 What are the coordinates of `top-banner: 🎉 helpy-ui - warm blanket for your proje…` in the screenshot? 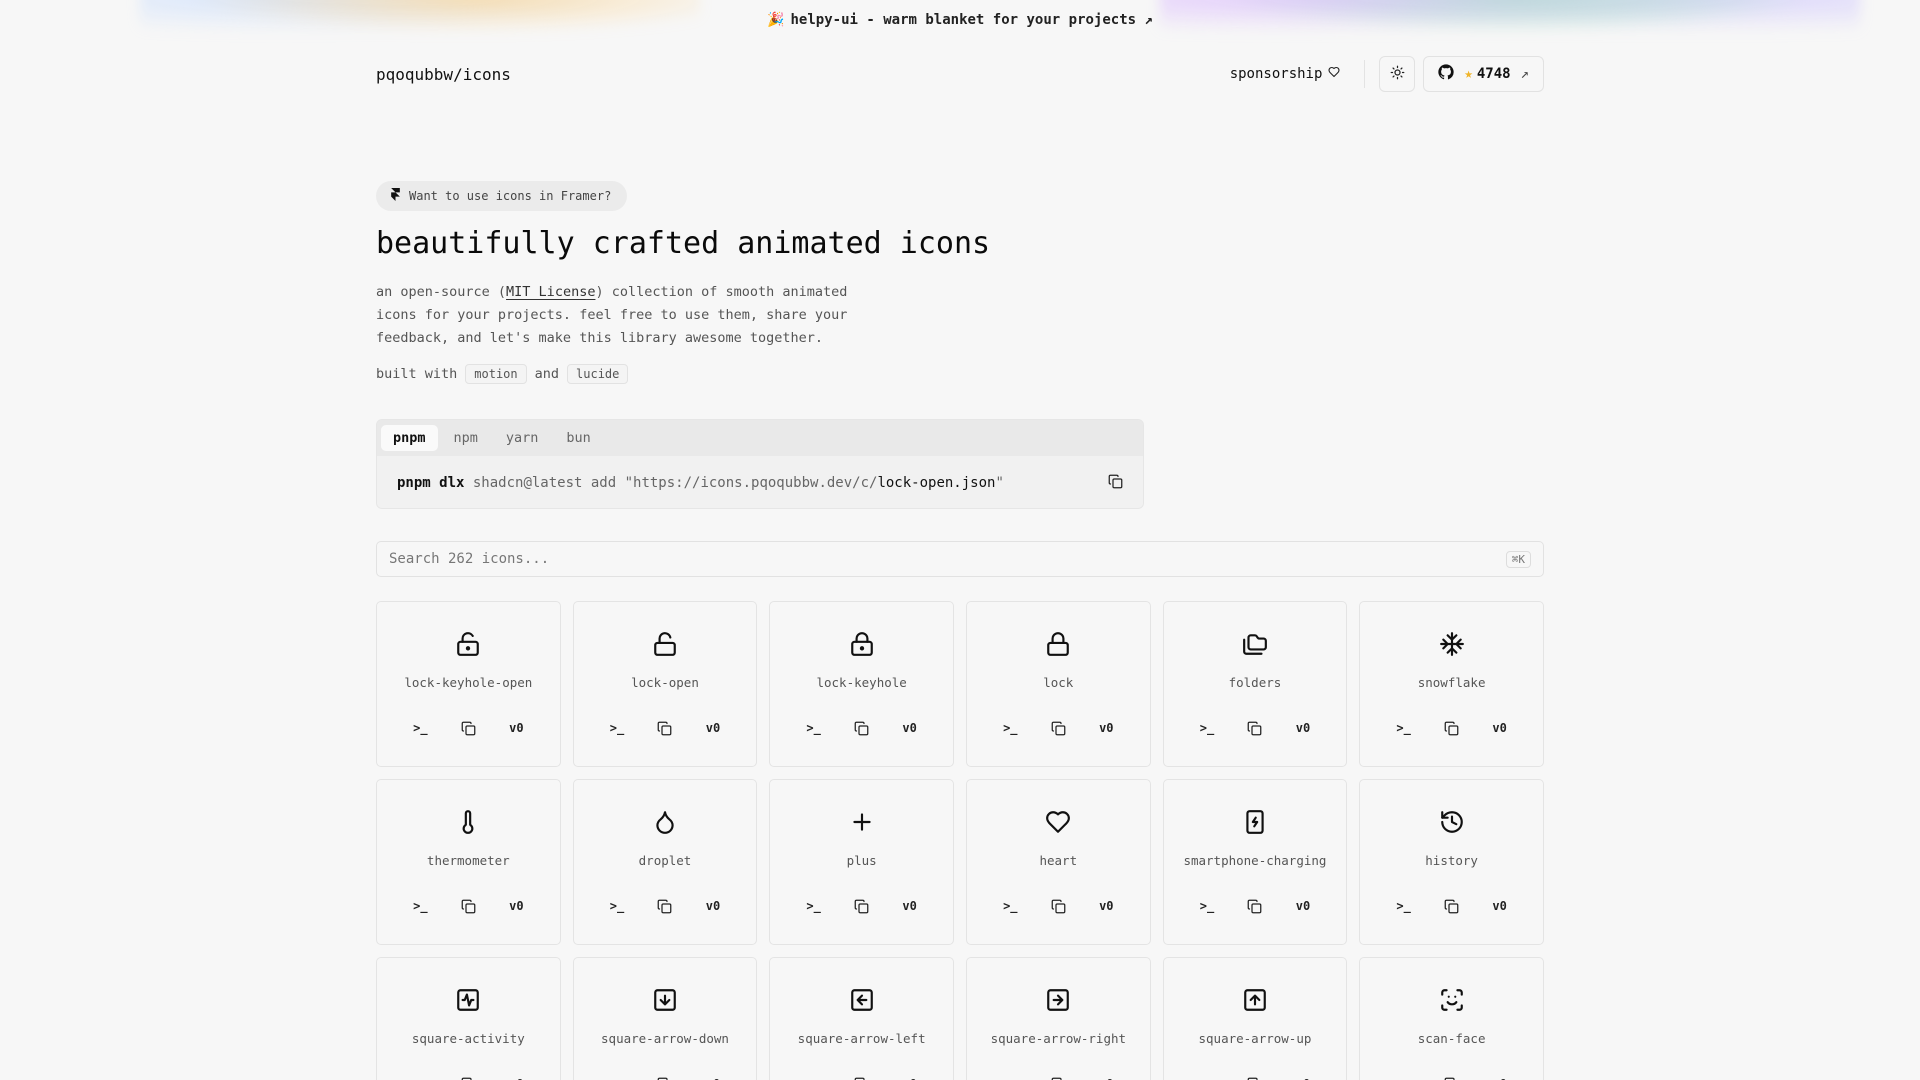 It's located at (960, 20).